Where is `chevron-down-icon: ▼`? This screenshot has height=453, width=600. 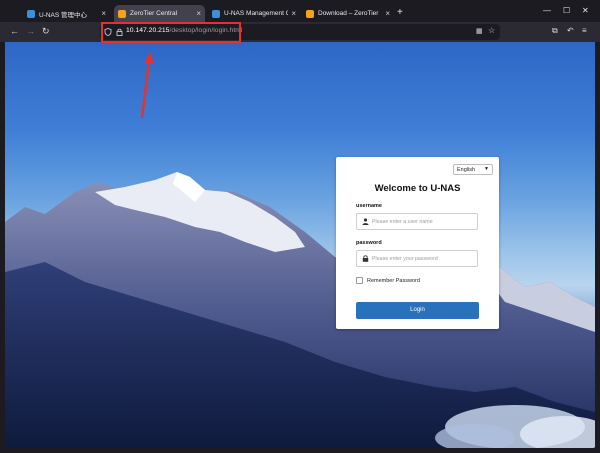
chevron-down-icon: ▼ is located at coordinates (486, 169).